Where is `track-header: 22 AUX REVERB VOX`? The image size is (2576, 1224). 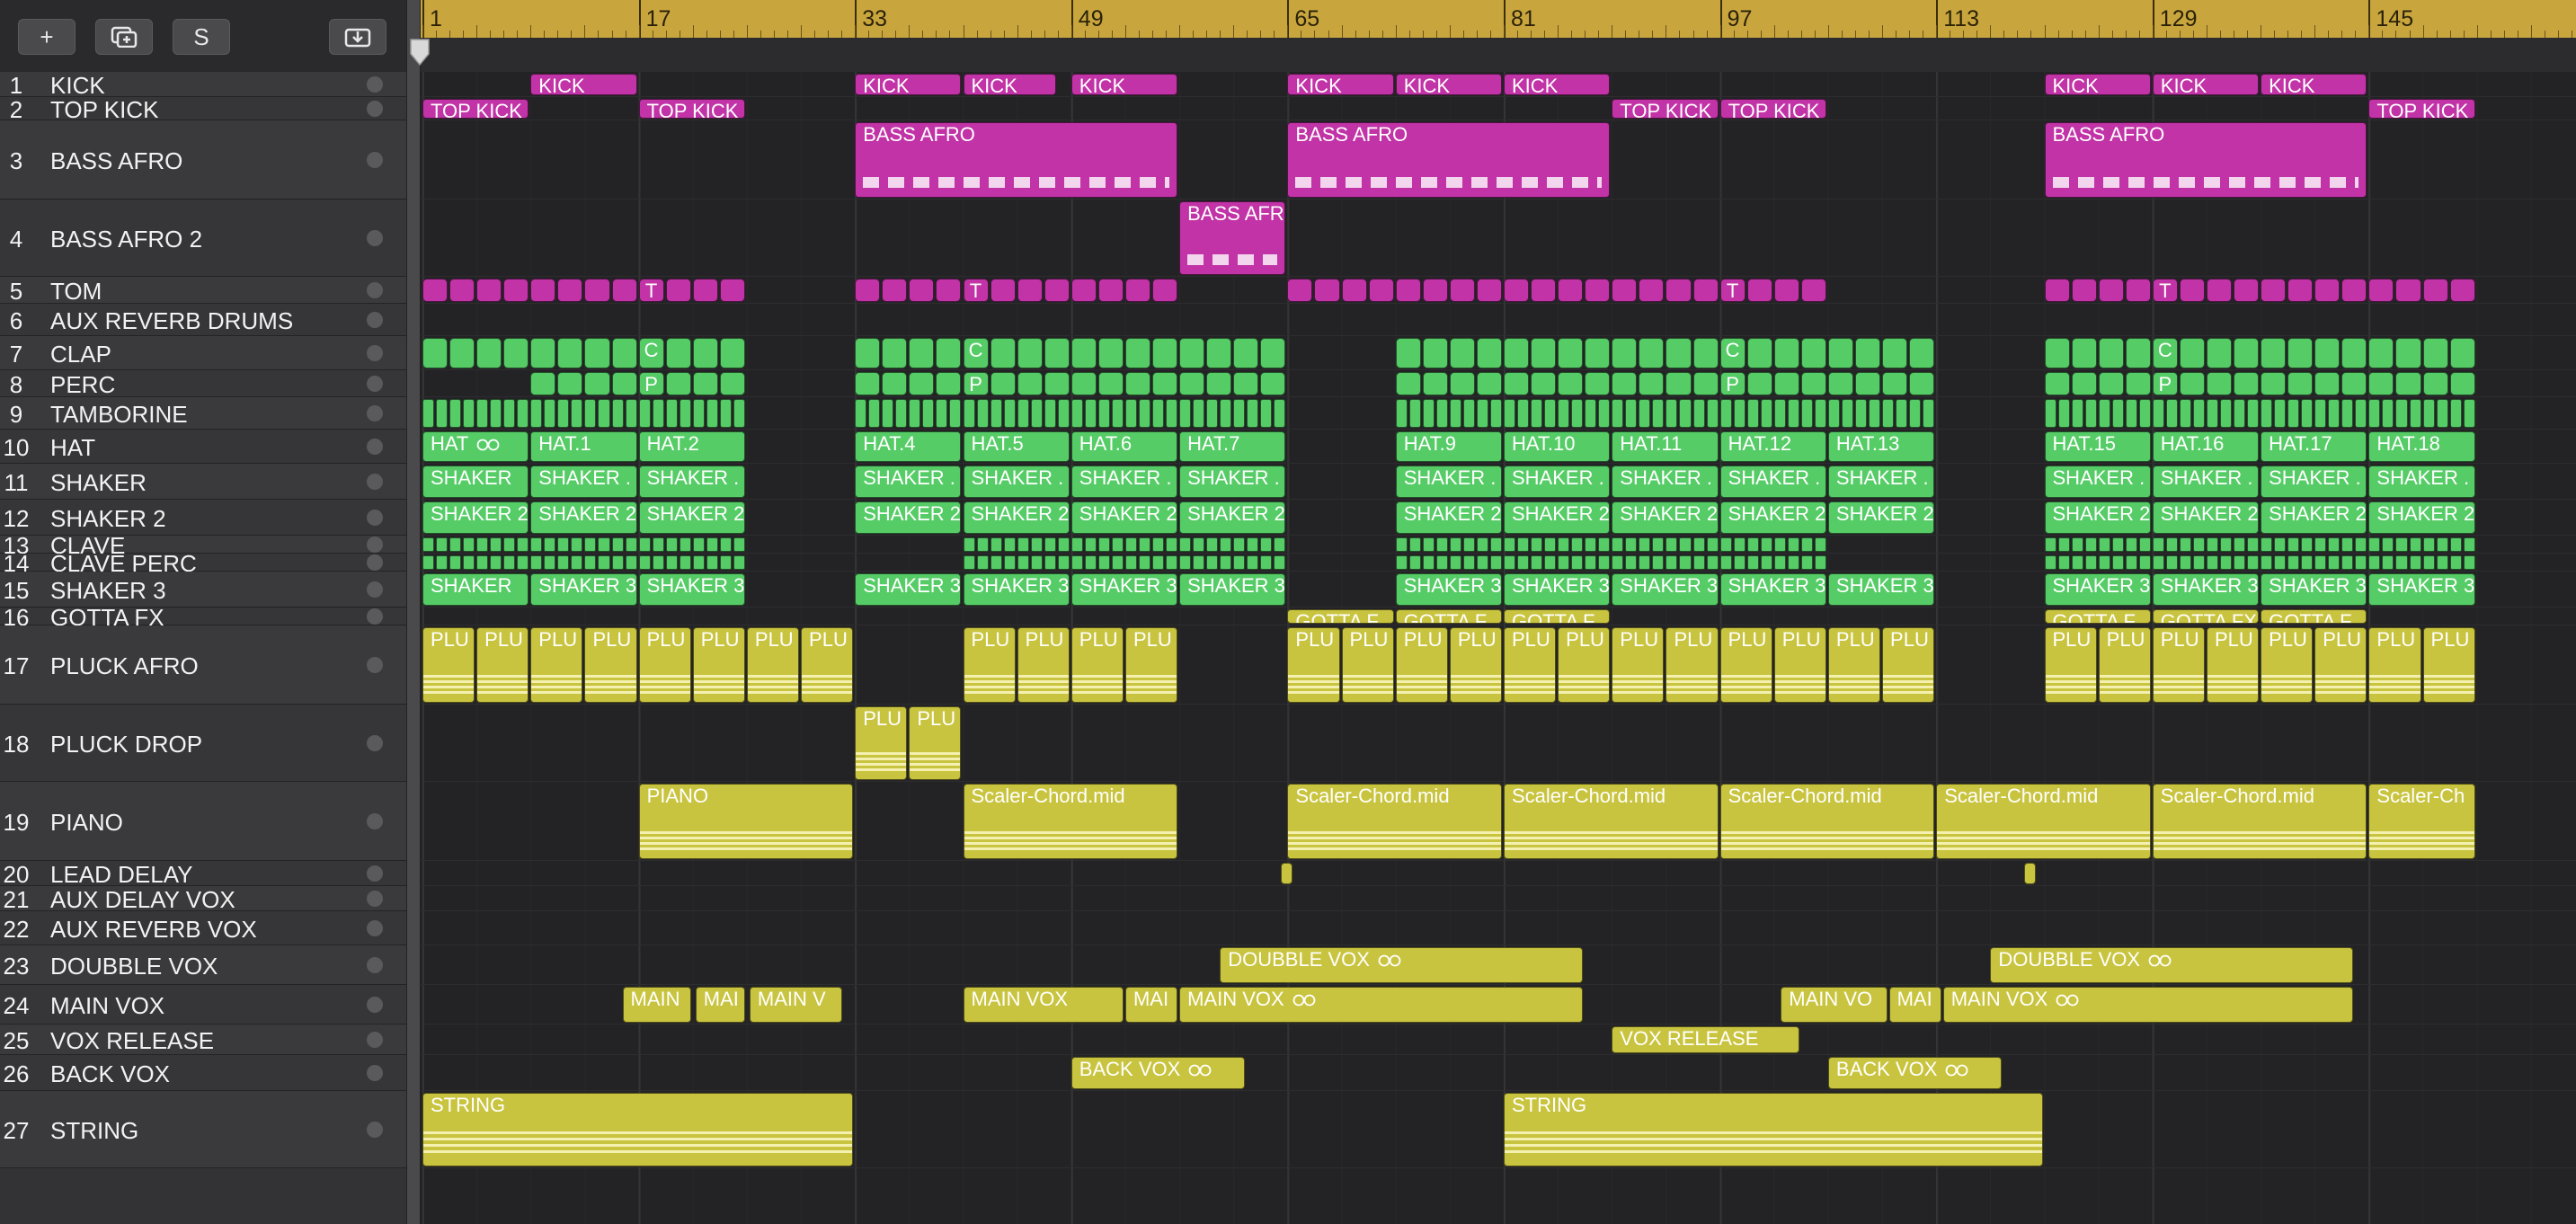 track-header: 22 AUX REVERB VOX is located at coordinates (203, 928).